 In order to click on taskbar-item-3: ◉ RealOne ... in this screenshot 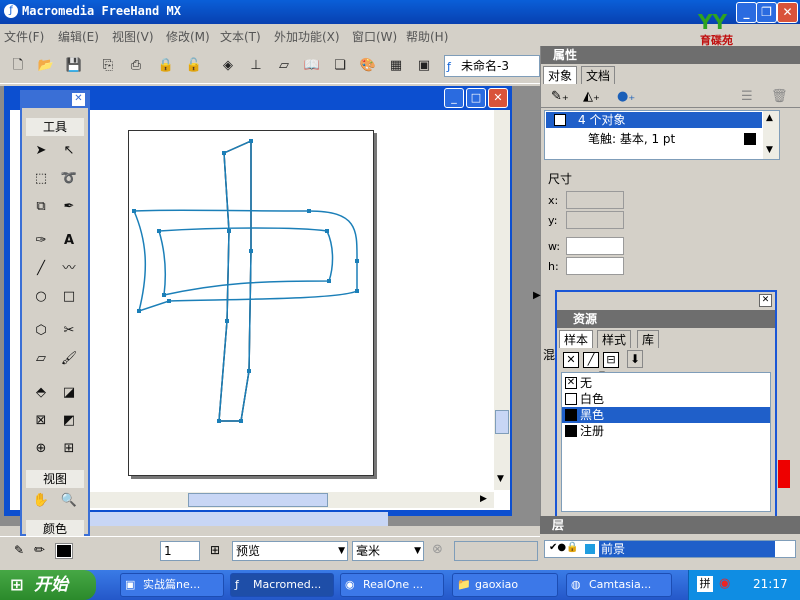, I will do `click(392, 585)`.